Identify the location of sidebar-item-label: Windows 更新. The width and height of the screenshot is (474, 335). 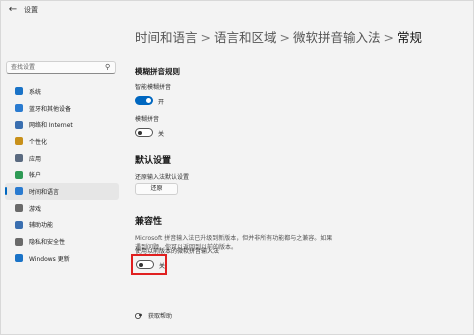
(49, 259).